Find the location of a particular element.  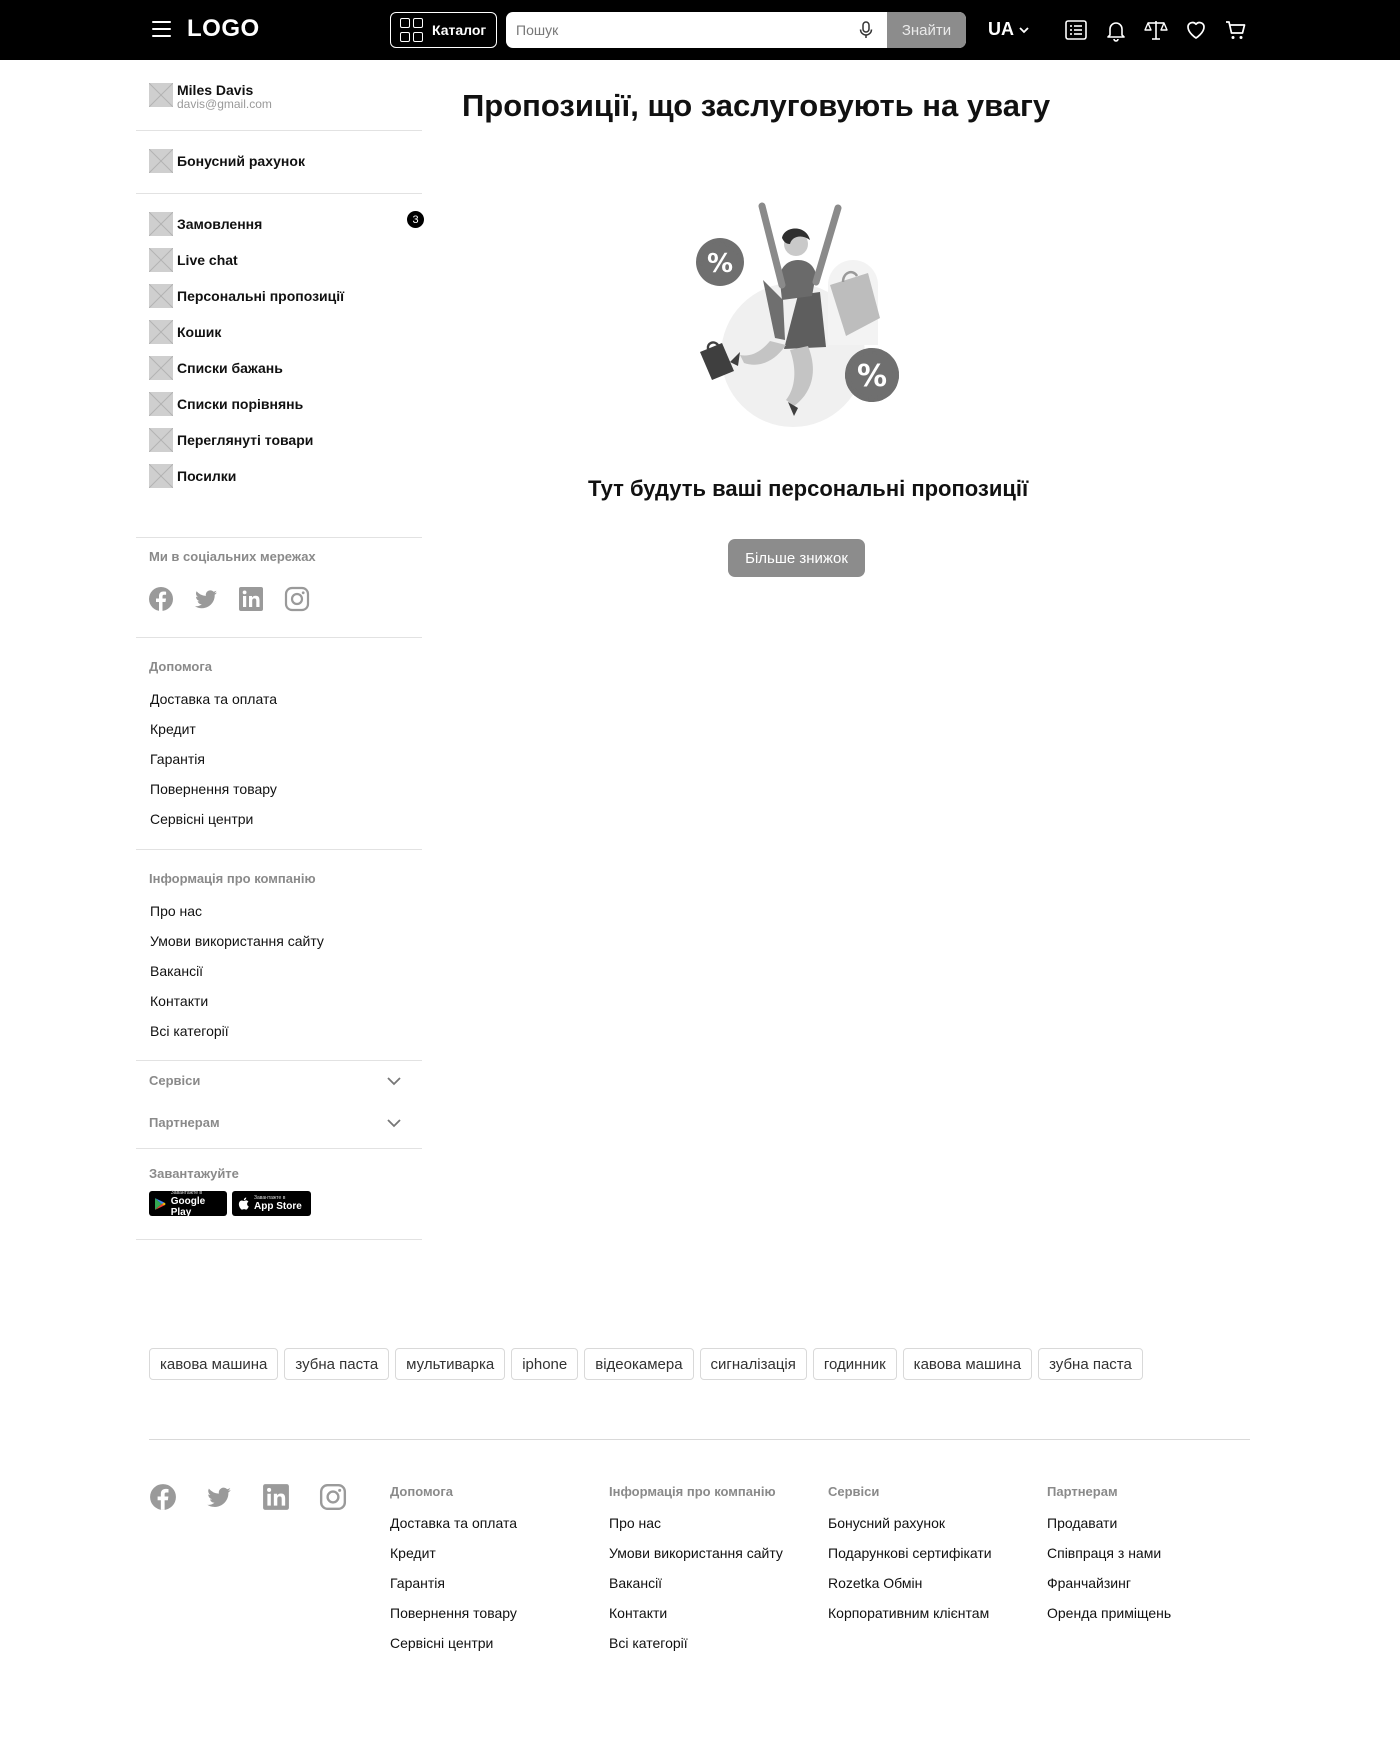

footer-services-link: Rozetka Обмін is located at coordinates (875, 1583).